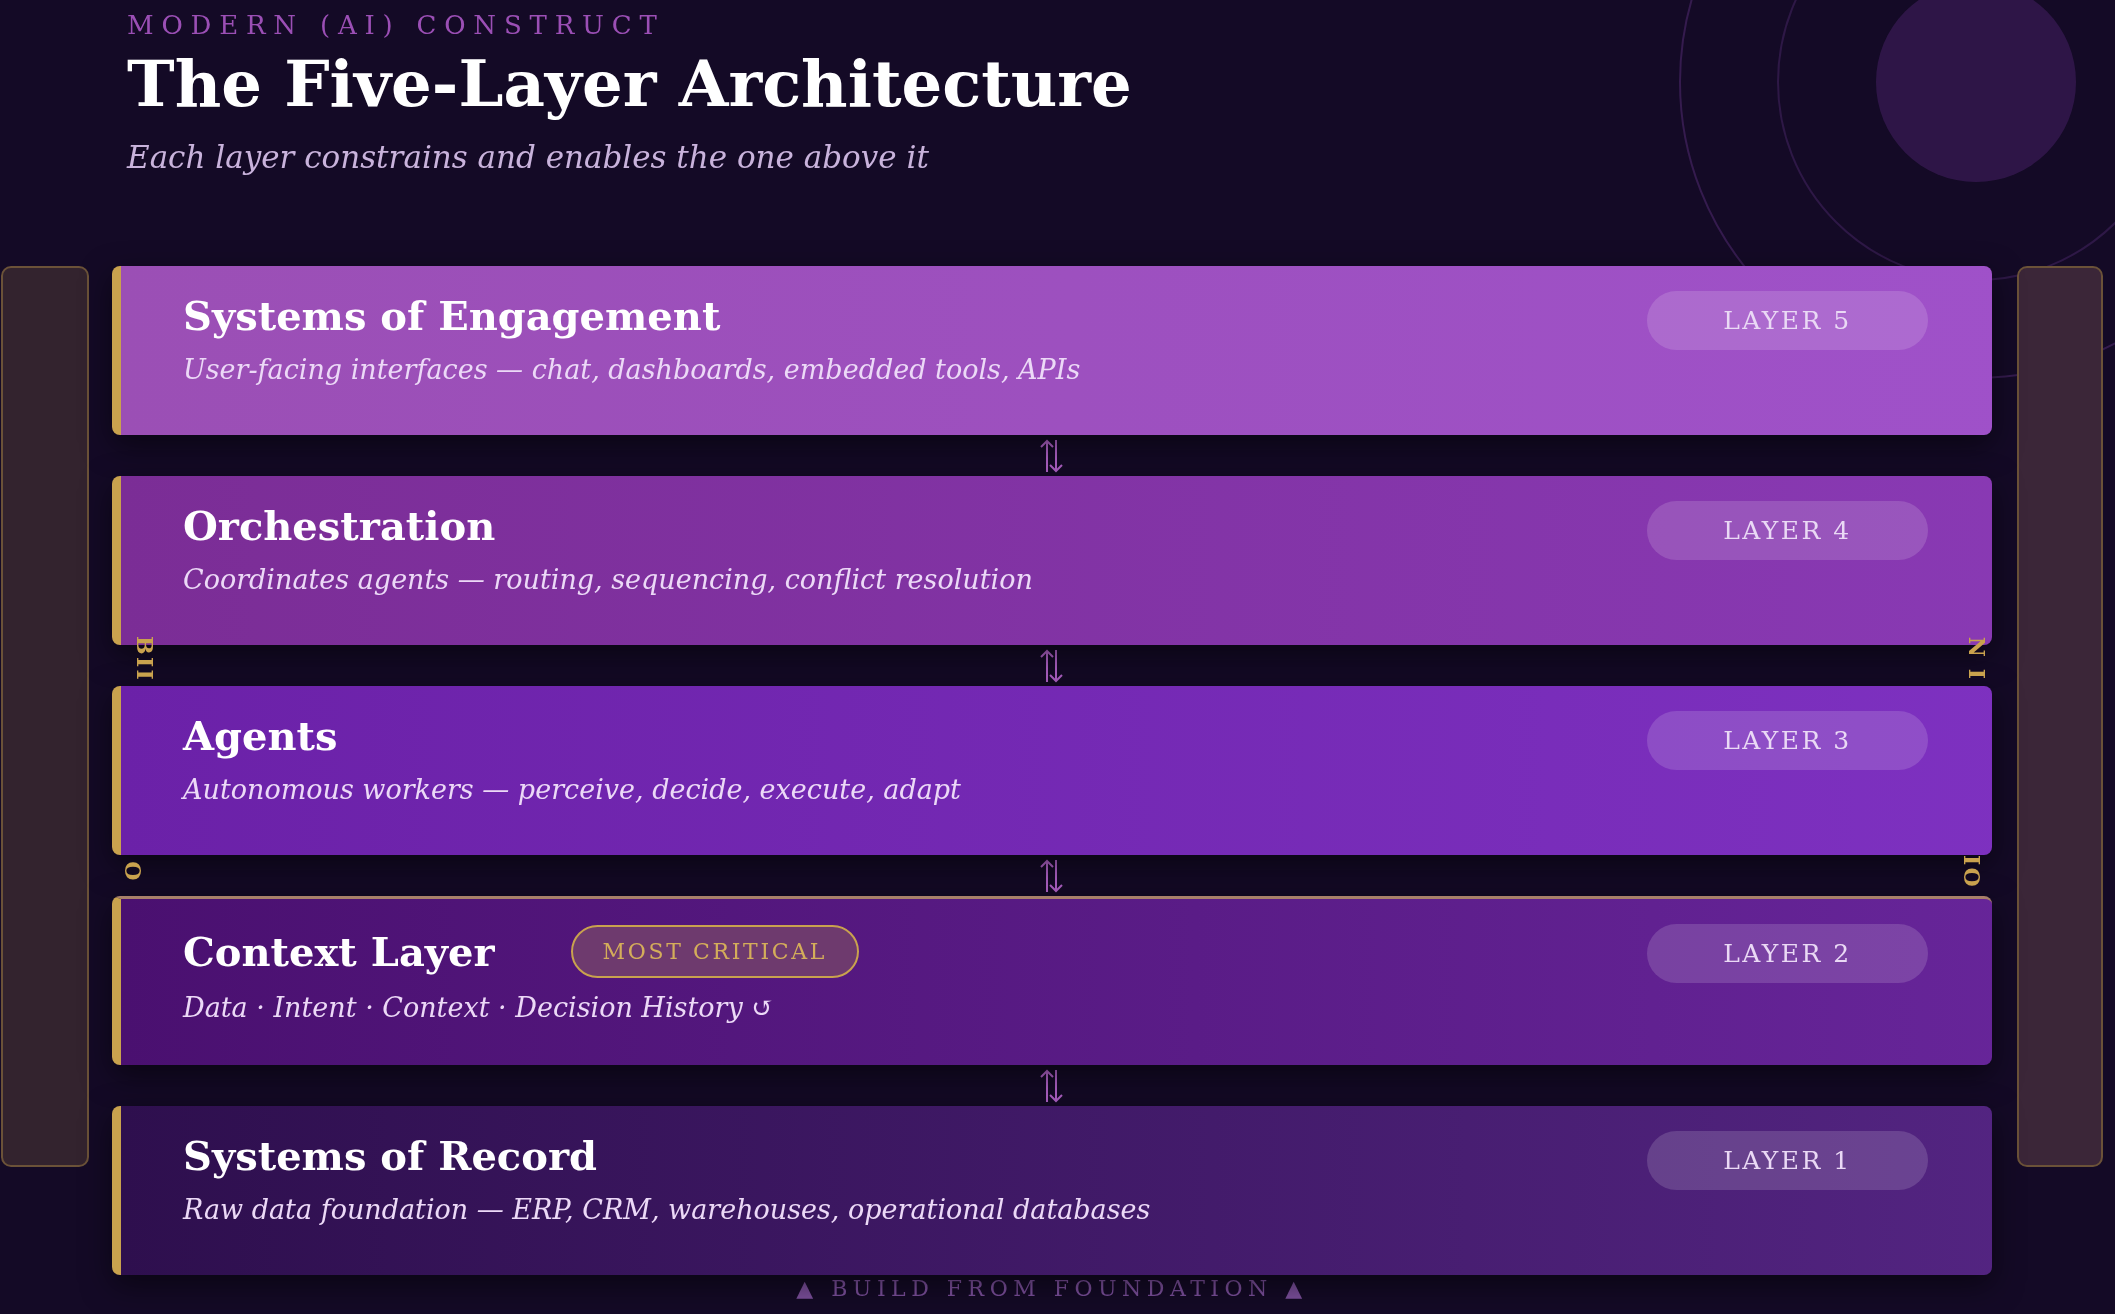 The height and width of the screenshot is (1314, 2115). Describe the element at coordinates (144, 659) in the screenshot. I see `rail-label-fragment: BII` at that location.